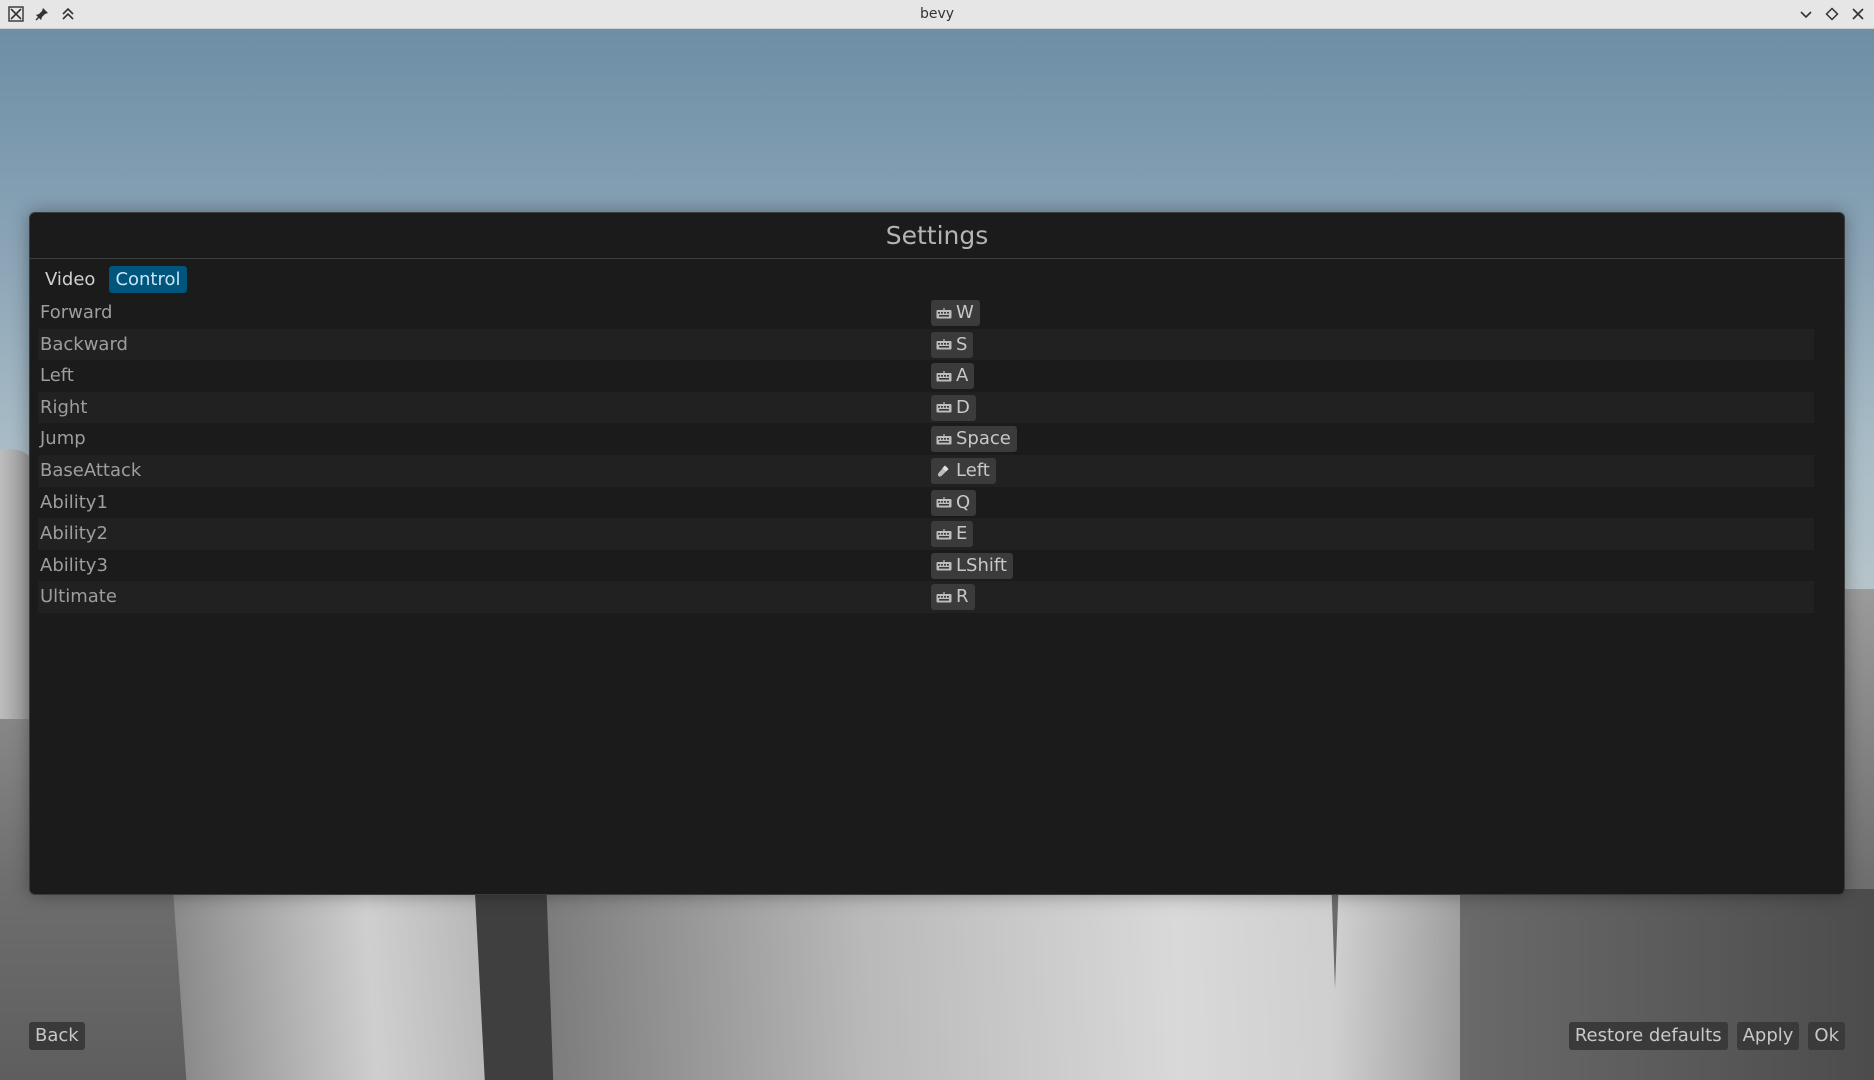  I want to click on binding-row-forward: Forward W, so click(926, 313).